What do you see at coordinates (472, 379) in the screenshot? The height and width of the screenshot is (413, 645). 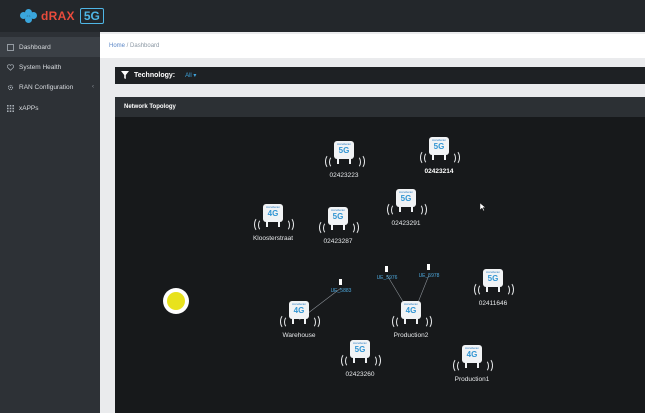 I see `node-label: Production1` at bounding box center [472, 379].